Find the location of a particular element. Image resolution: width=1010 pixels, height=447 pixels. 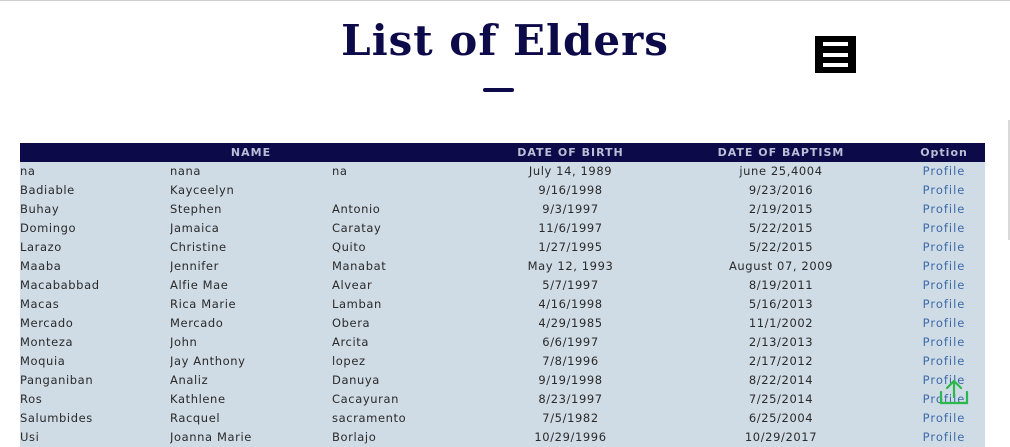

cell-middle-name: Borlajo is located at coordinates (354, 437).